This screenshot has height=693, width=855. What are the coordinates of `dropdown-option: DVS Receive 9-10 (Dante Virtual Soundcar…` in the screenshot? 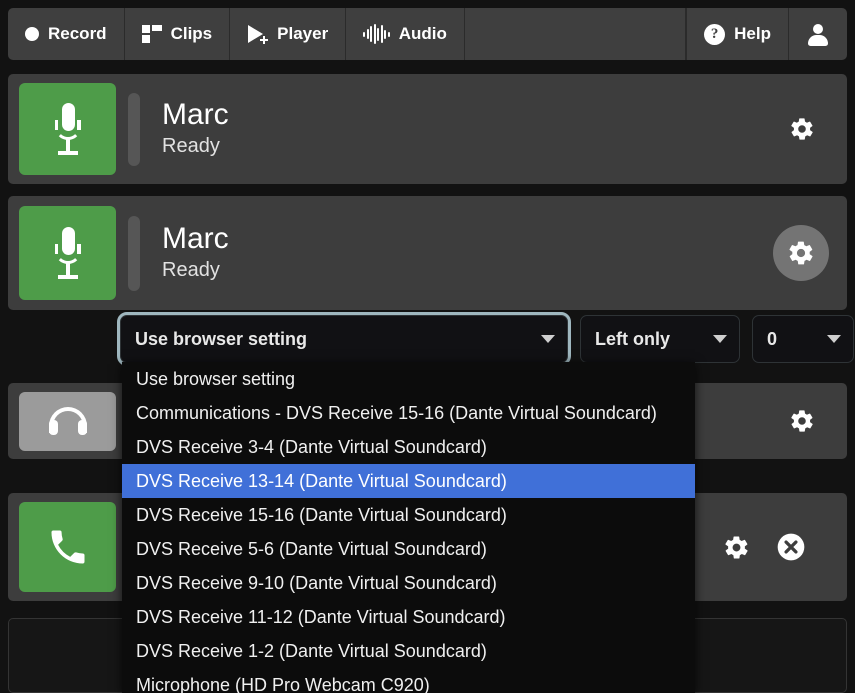 It's located at (408, 583).